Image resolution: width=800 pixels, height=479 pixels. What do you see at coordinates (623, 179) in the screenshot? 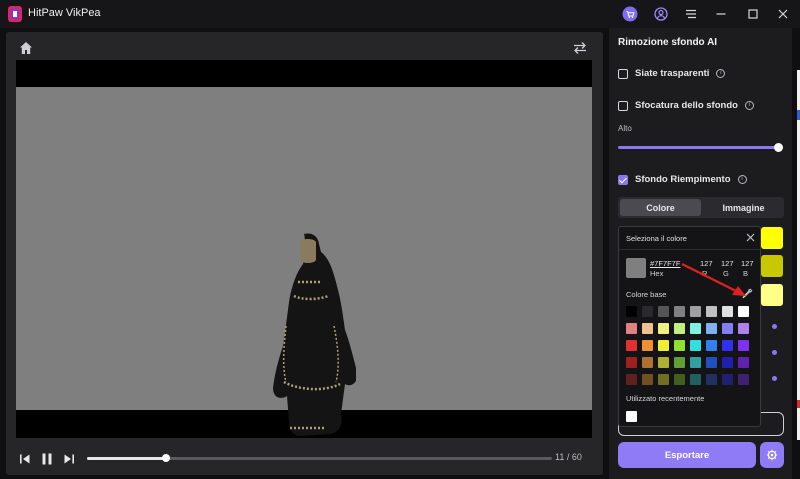
I see `checkbox-fill` at bounding box center [623, 179].